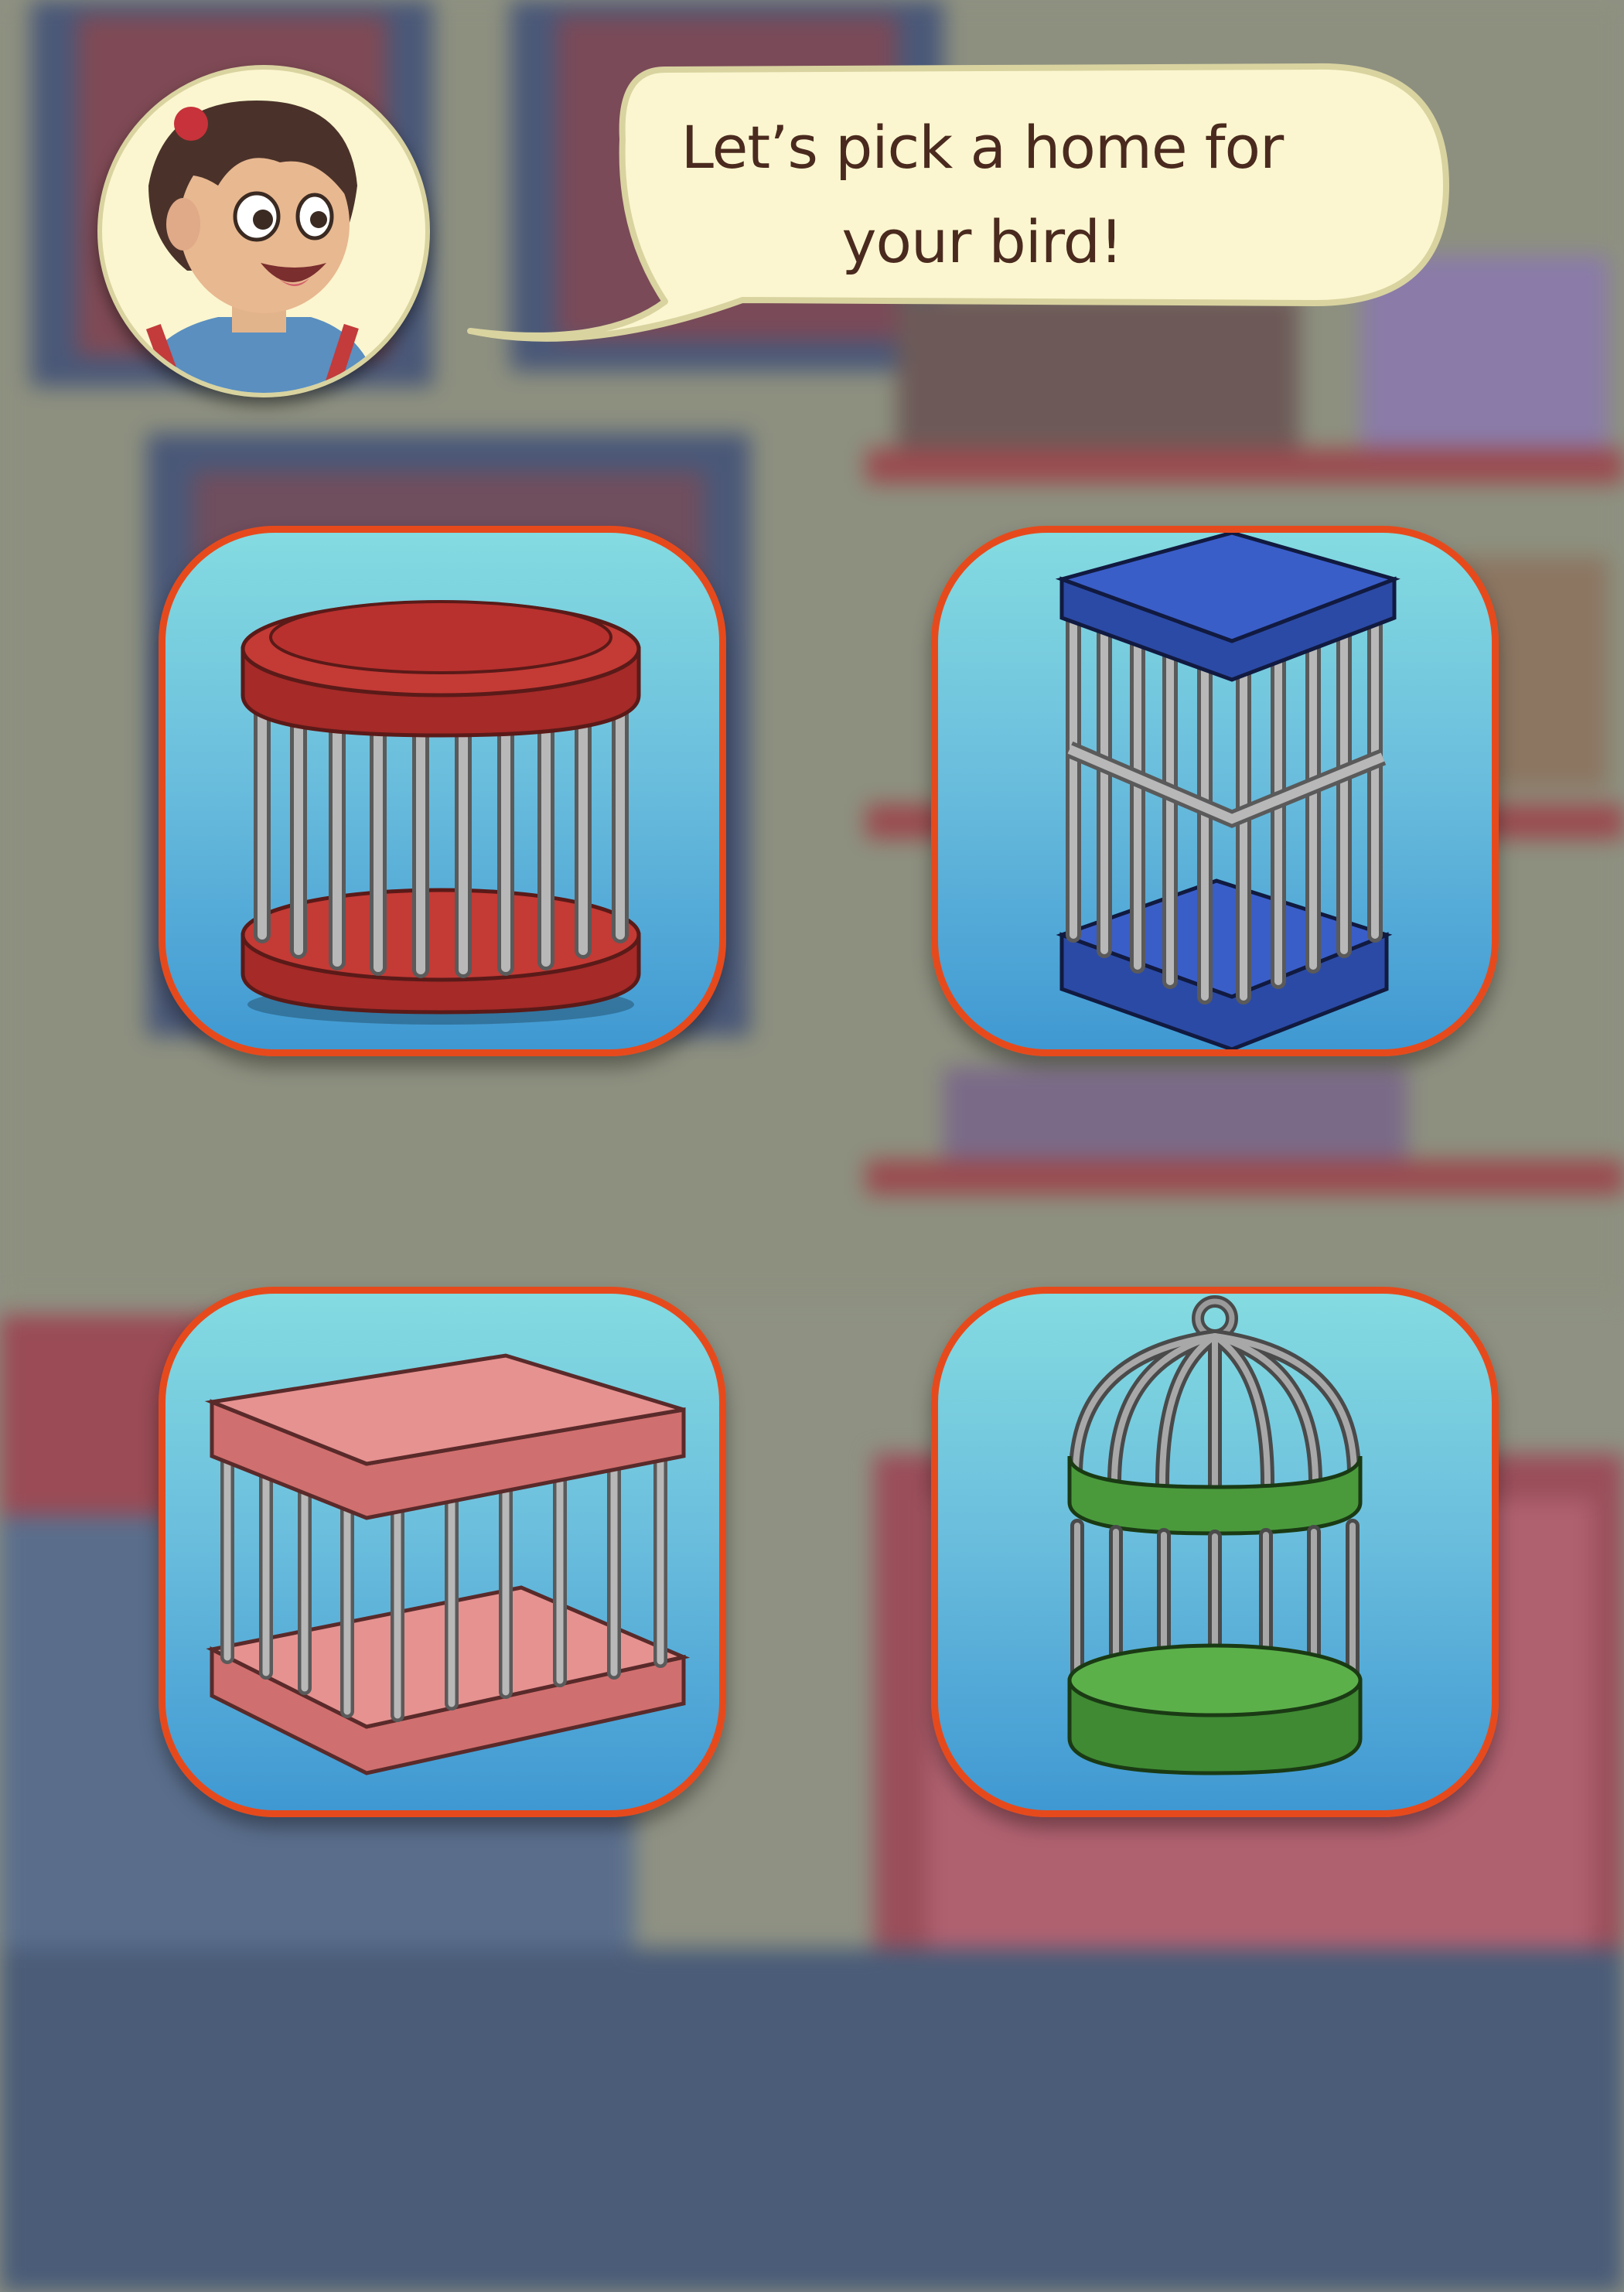  Describe the element at coordinates (441, 813) in the screenshot. I see `round-cage-icon` at that location.